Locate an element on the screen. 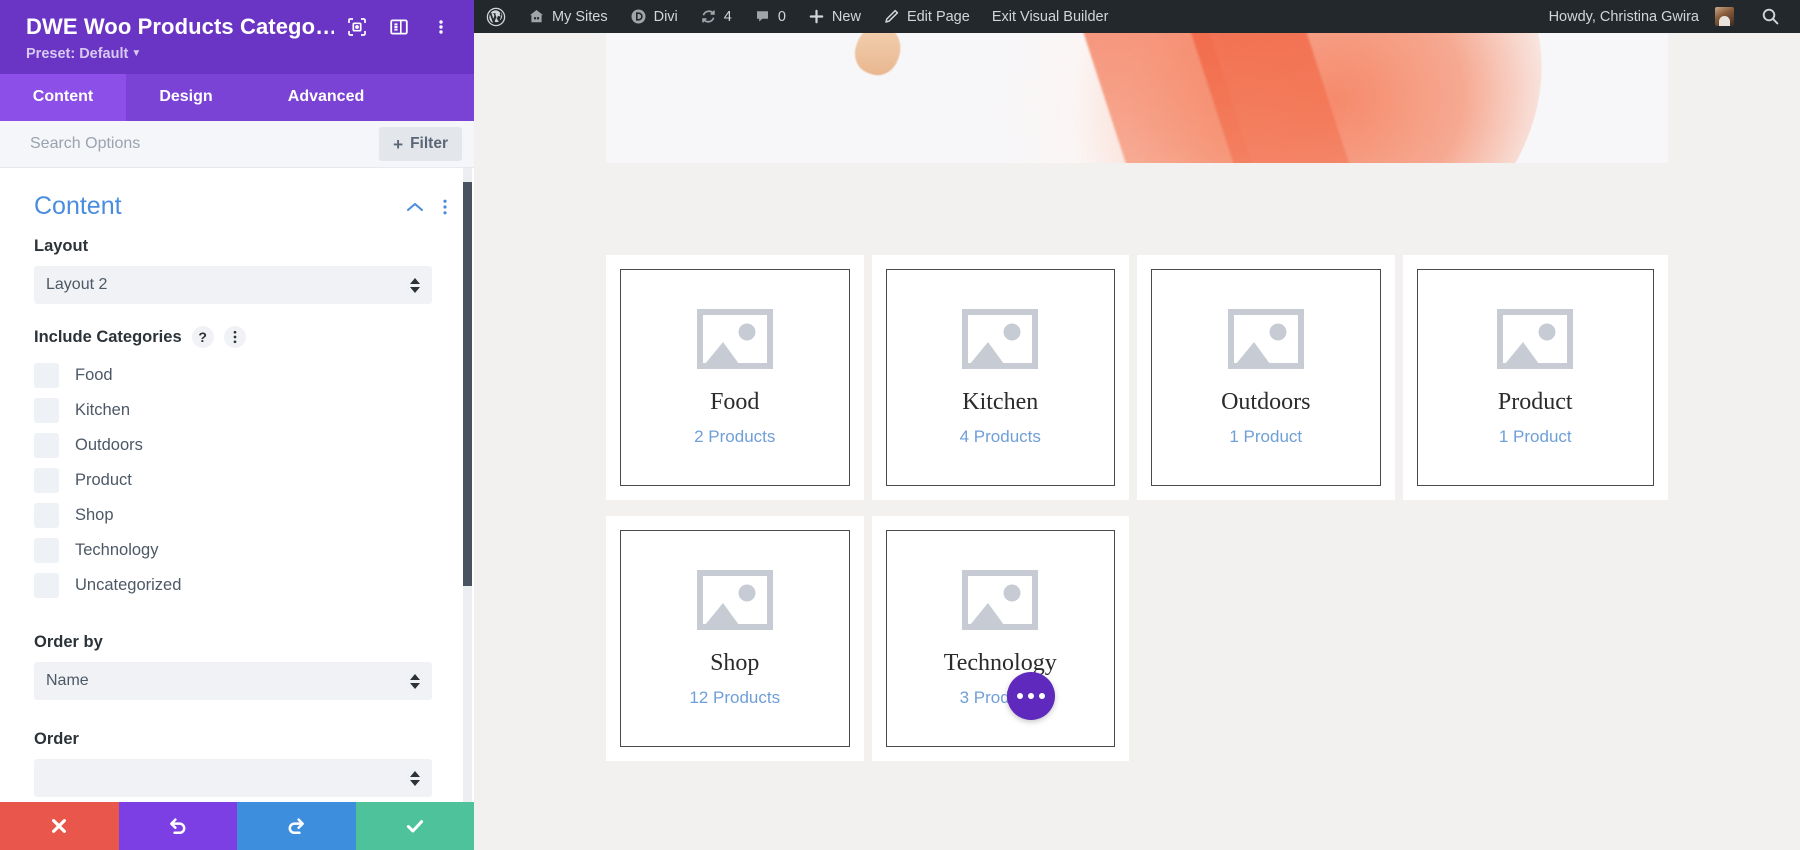  adminbar-item-wordpress is located at coordinates (495, 16).